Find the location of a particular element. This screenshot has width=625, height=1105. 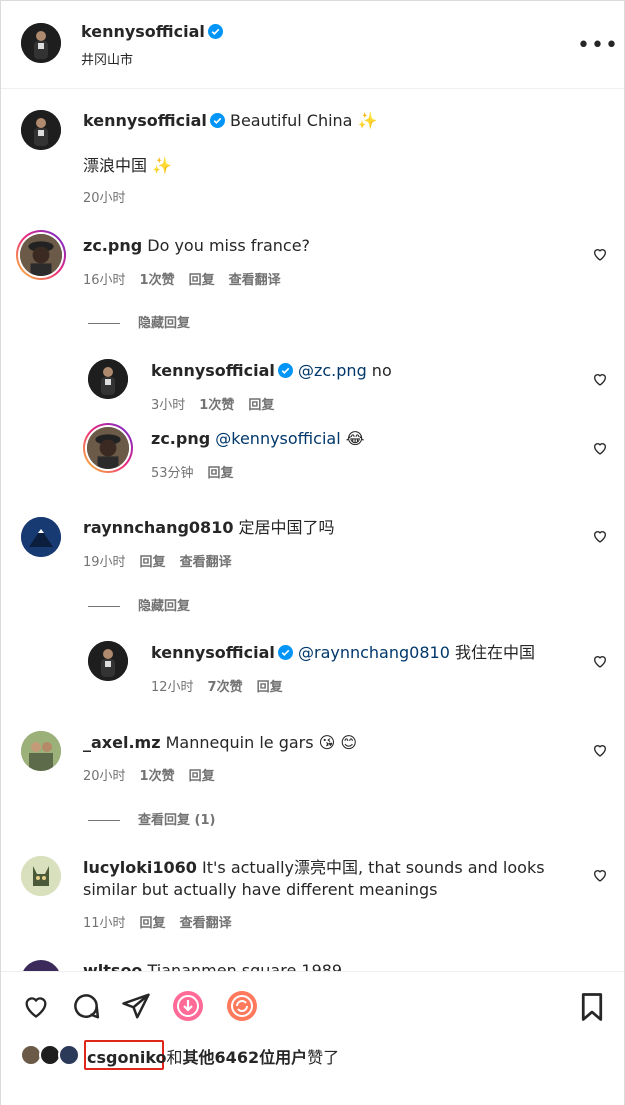

comment-line: zc.png Do you miss france? is located at coordinates (196, 246).